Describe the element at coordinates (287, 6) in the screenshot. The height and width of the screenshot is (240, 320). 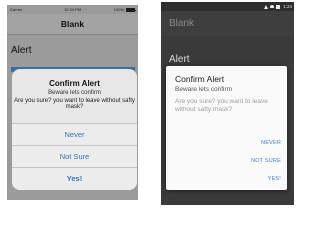
I see `android-status-time: 1:24` at that location.